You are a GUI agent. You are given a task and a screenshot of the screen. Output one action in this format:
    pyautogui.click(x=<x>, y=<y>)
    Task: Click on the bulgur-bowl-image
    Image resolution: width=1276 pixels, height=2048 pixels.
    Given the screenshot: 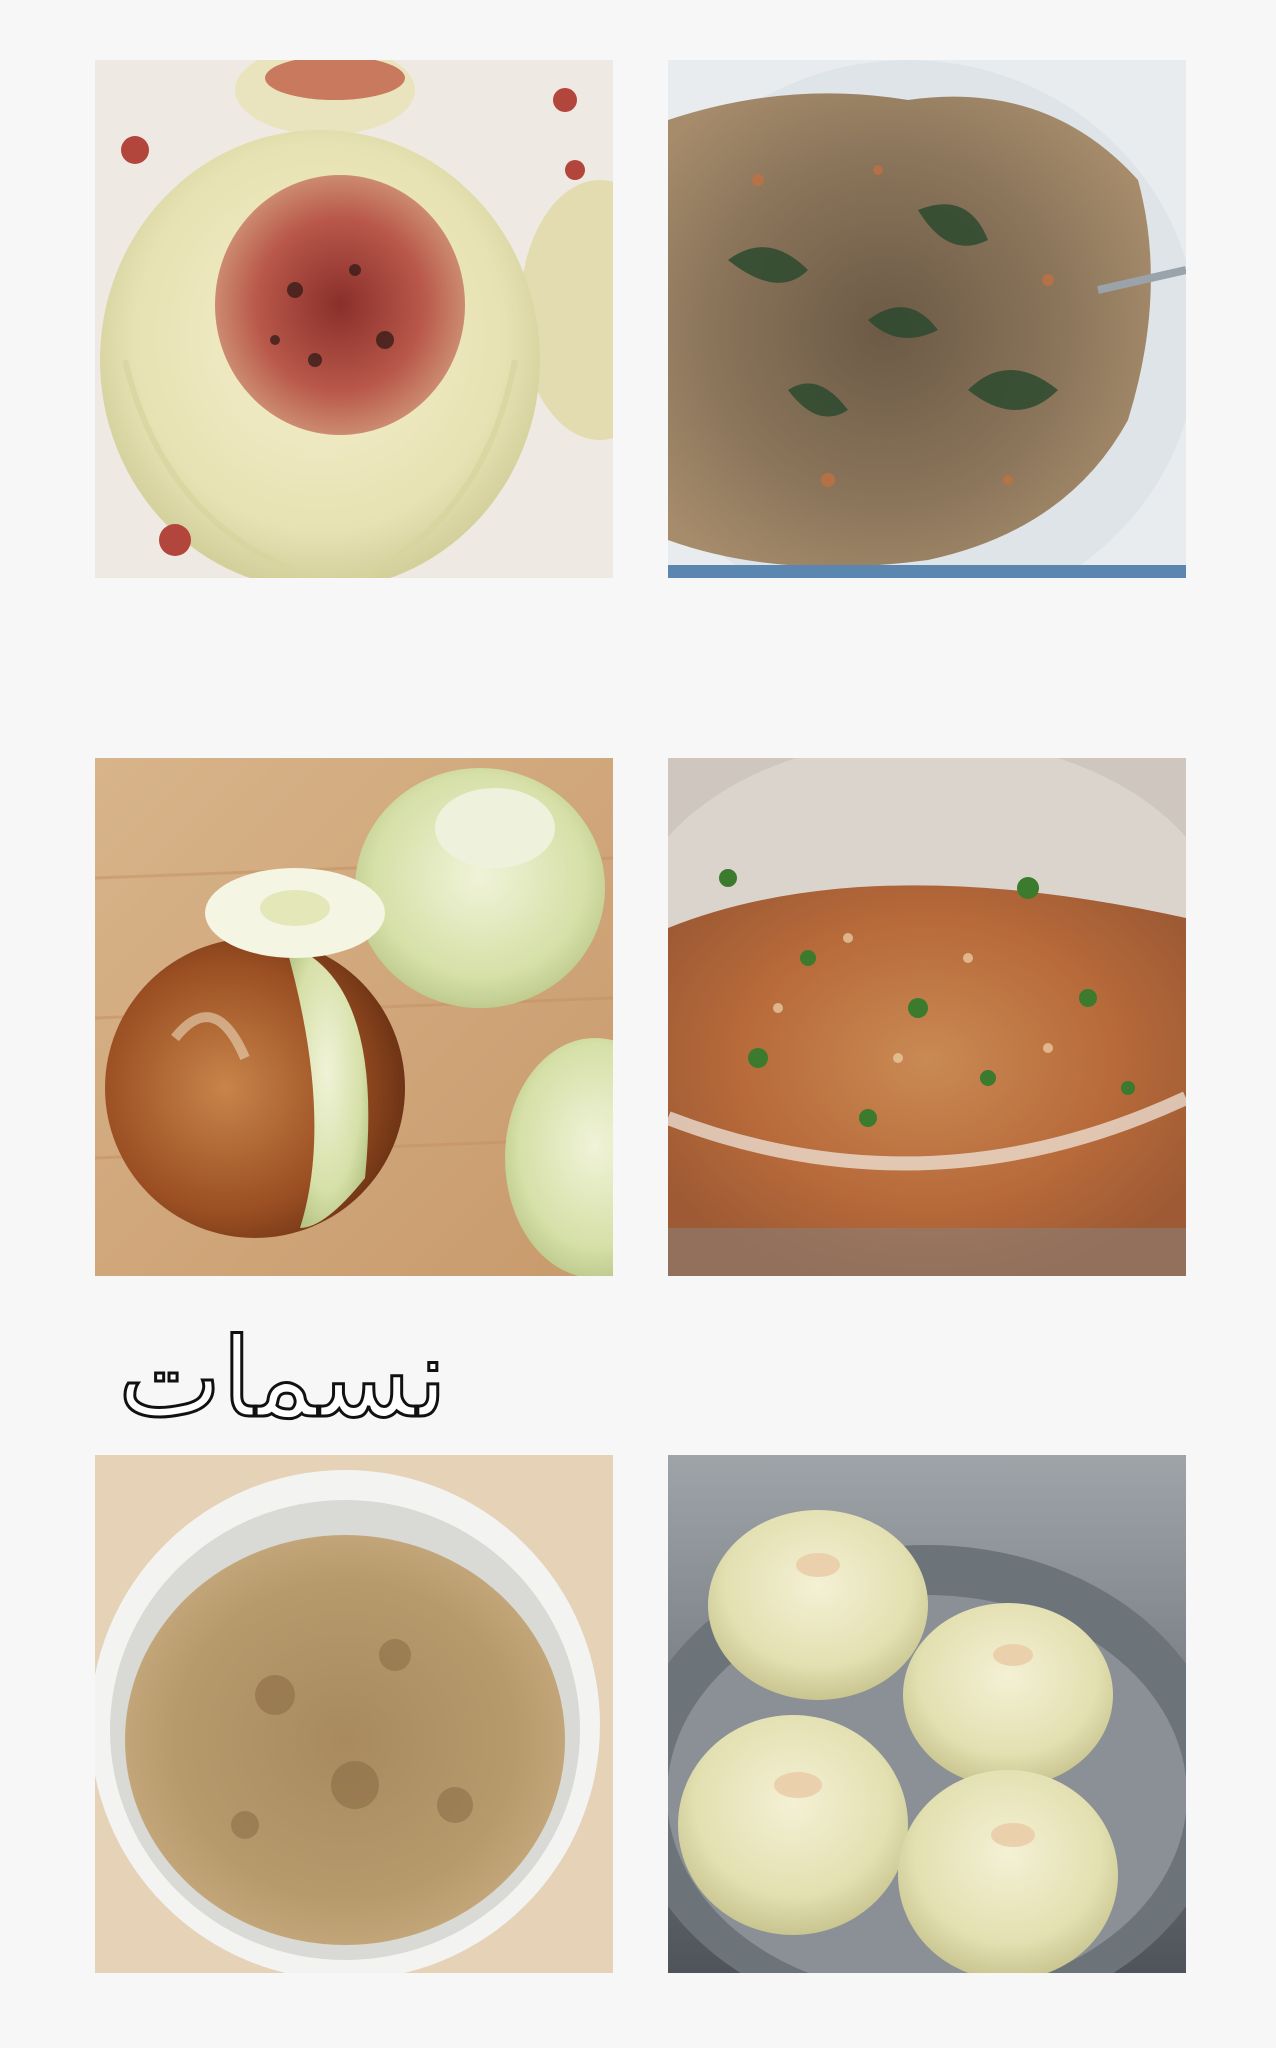 What is the action you would take?
    pyautogui.click(x=354, y=1714)
    